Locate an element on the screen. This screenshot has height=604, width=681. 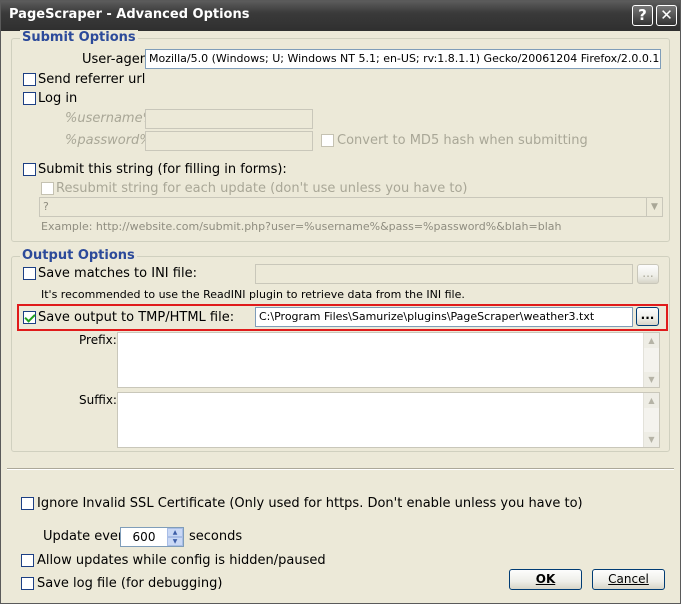
md5-label: Convert to MD5 hash when submitting is located at coordinates (462, 140).